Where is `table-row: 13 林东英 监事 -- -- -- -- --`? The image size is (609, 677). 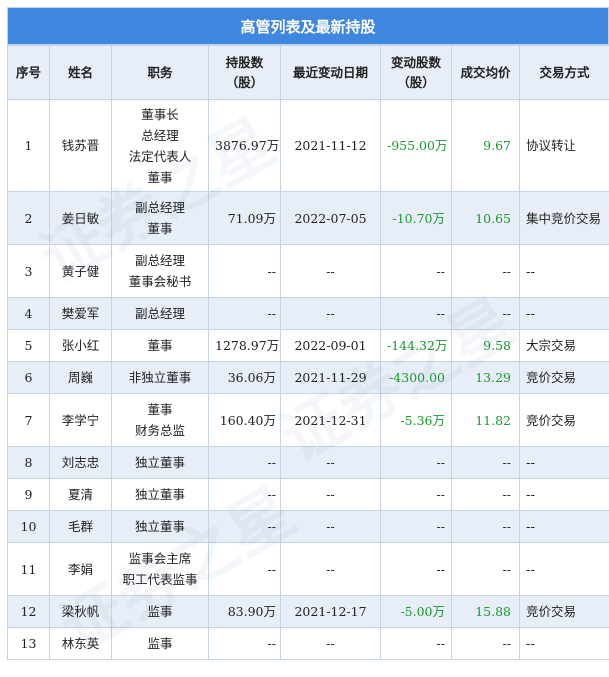
table-row: 13 林东英 监事 -- -- -- -- -- is located at coordinates (308, 643).